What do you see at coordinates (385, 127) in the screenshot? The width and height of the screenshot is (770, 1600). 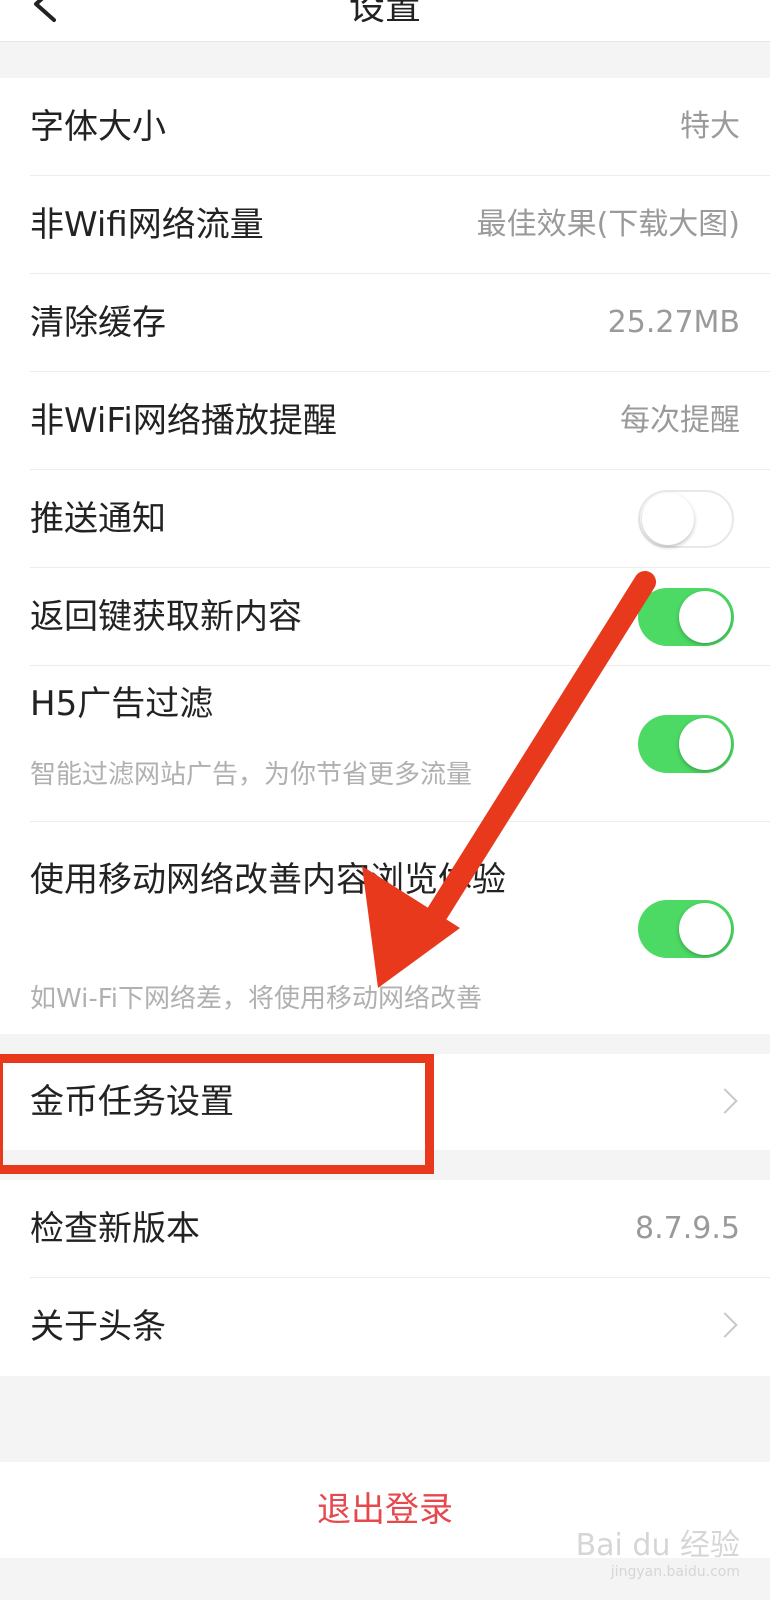 I see `setting-font-size: 字体大小 特大` at bounding box center [385, 127].